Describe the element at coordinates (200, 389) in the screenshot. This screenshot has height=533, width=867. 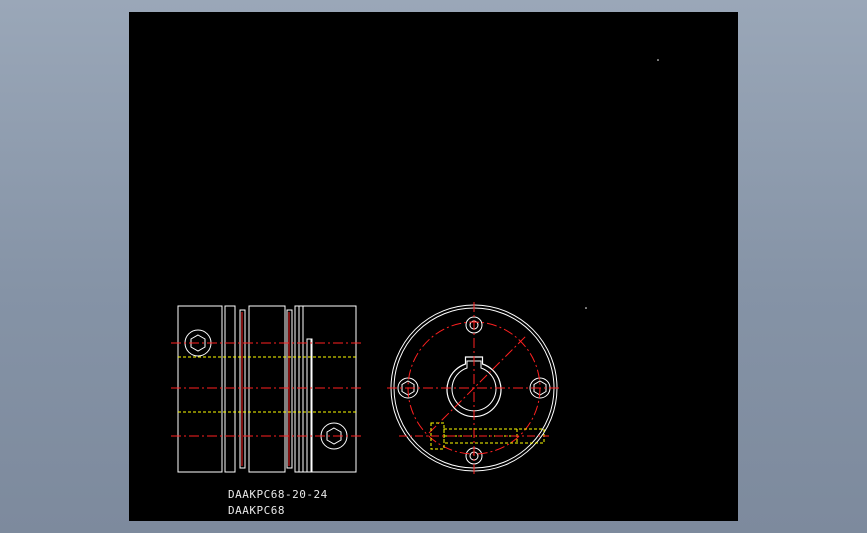
I see `left-hub-outline` at that location.